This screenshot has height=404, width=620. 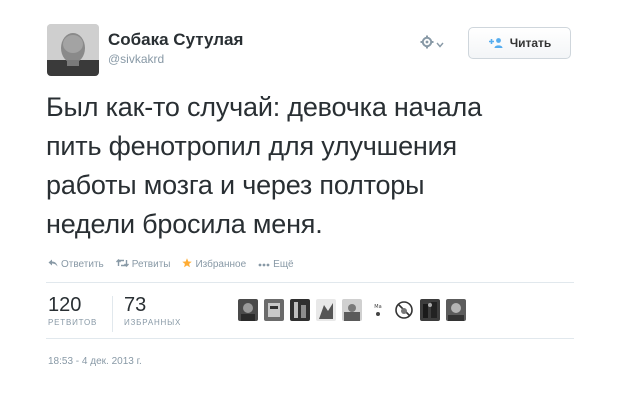 I want to click on more-options-dropdown, so click(x=432, y=44).